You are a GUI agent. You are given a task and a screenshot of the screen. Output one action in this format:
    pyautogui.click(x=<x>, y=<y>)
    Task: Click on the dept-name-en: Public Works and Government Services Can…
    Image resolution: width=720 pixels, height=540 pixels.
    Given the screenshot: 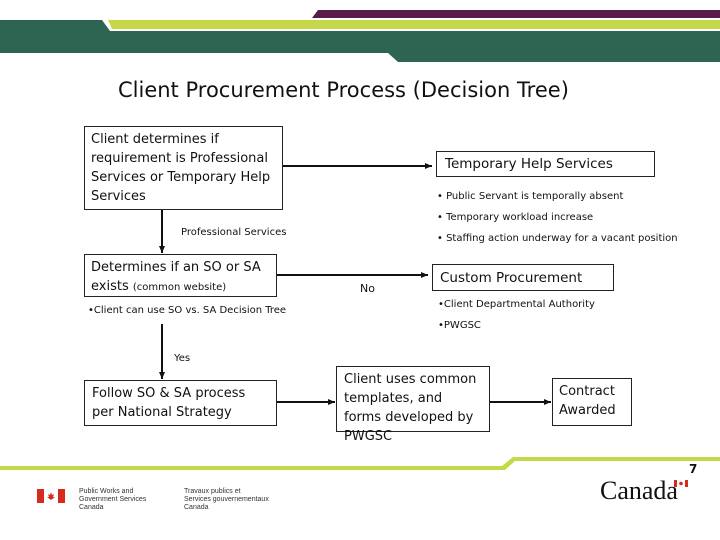 What is the action you would take?
    pyautogui.click(x=112, y=500)
    